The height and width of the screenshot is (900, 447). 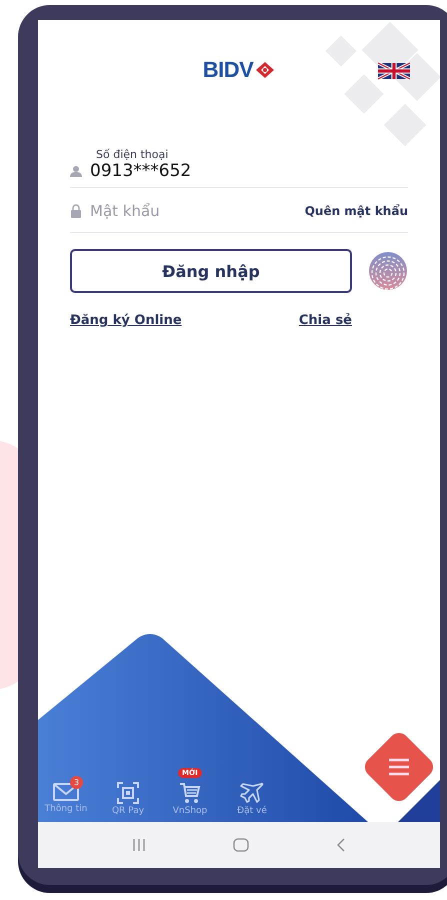 What do you see at coordinates (399, 767) in the screenshot?
I see `menu-icon` at bounding box center [399, 767].